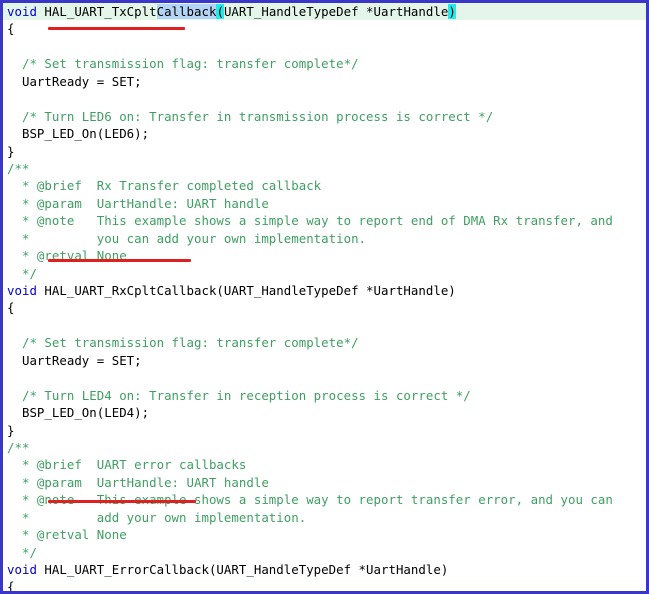 The width and height of the screenshot is (649, 594). What do you see at coordinates (324, 517) in the screenshot?
I see `code-line: * add your own implementation.` at bounding box center [324, 517].